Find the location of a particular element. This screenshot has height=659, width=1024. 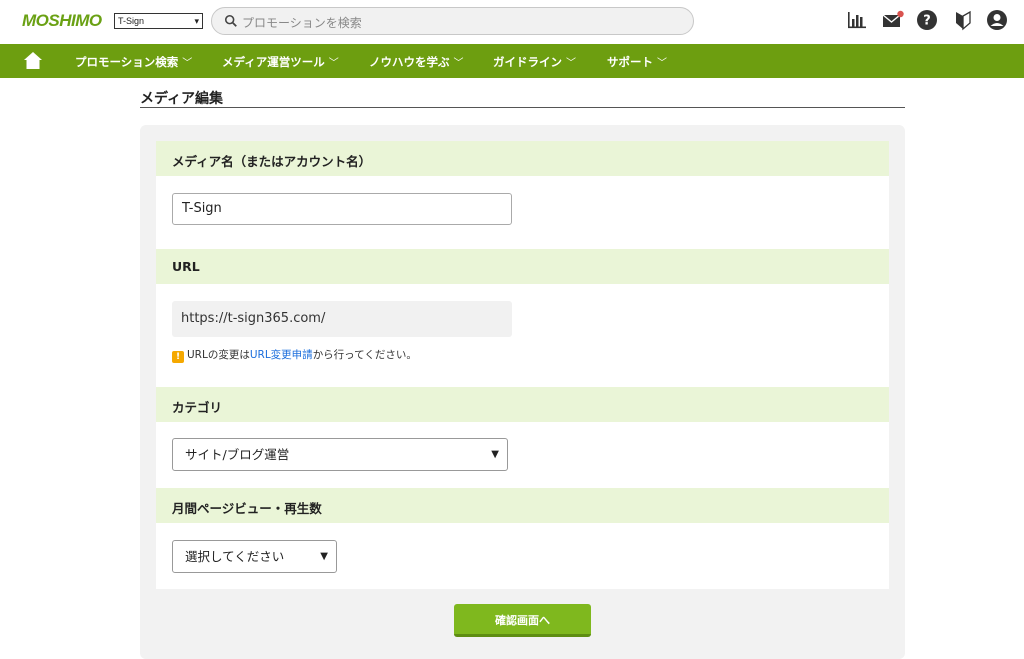

help-icon: ? is located at coordinates (927, 20).